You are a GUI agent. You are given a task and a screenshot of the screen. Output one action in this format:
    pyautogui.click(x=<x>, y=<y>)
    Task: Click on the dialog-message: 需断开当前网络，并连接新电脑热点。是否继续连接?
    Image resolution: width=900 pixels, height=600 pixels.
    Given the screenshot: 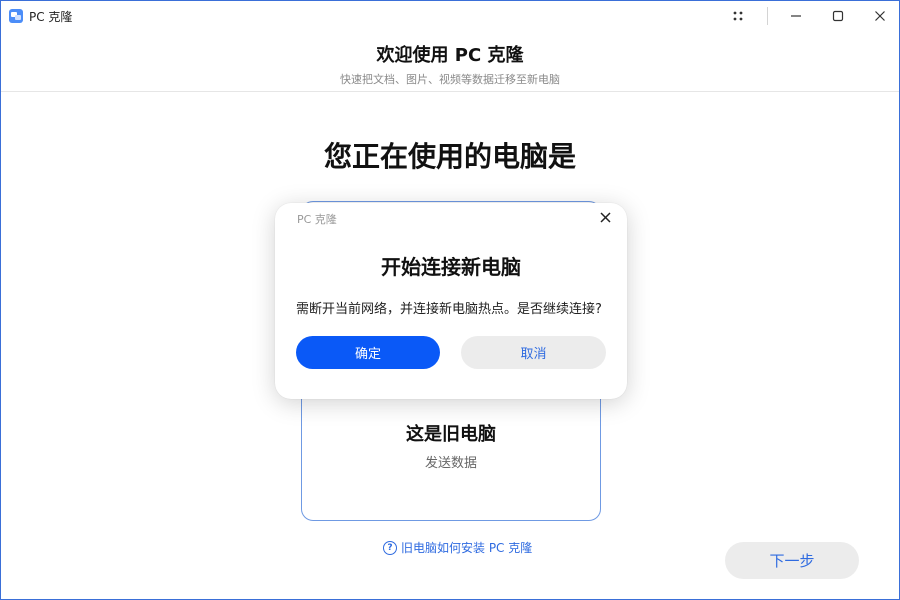 What is the action you would take?
    pyautogui.click(x=449, y=309)
    